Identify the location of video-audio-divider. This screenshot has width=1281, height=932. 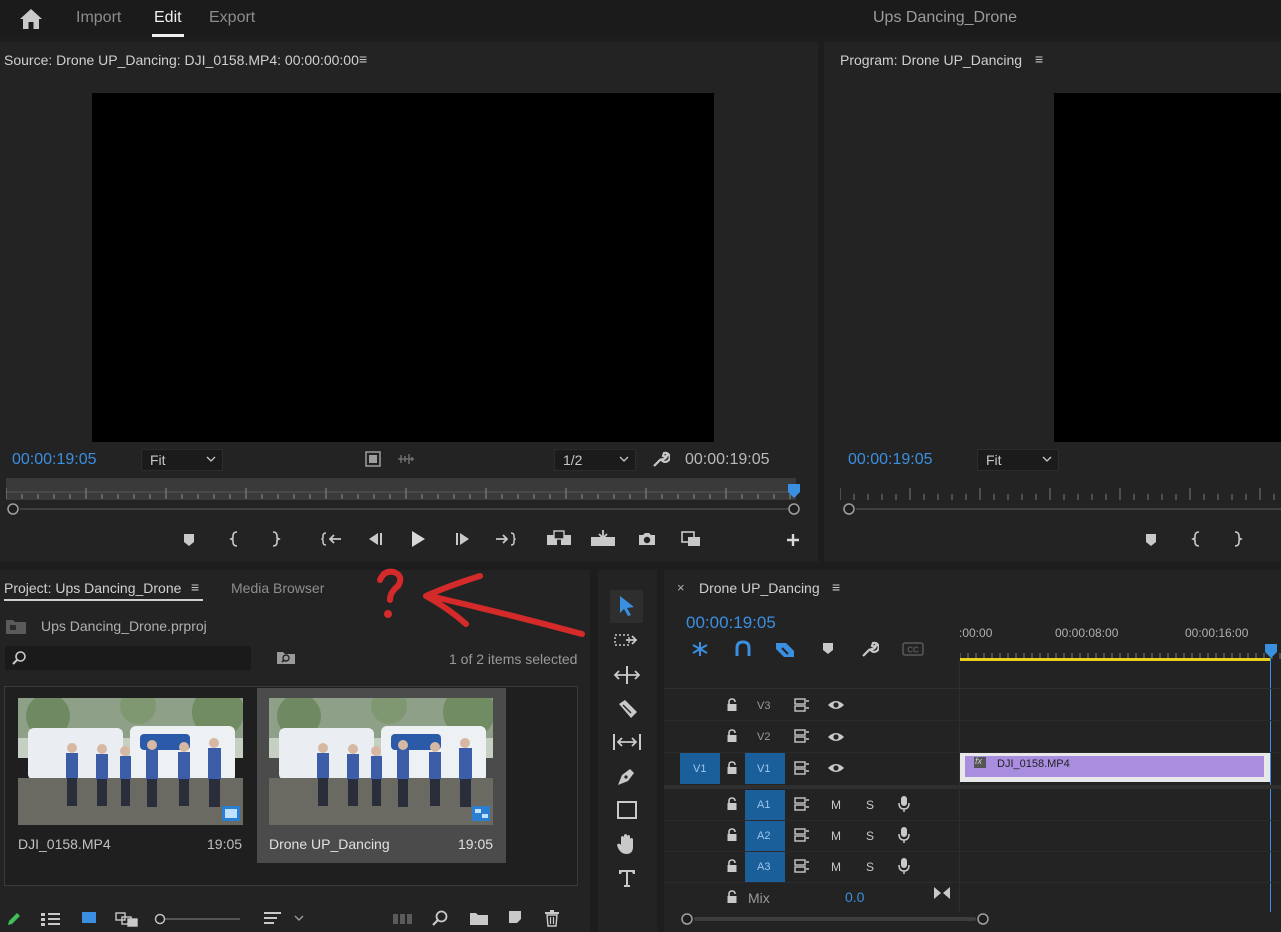
(972, 787).